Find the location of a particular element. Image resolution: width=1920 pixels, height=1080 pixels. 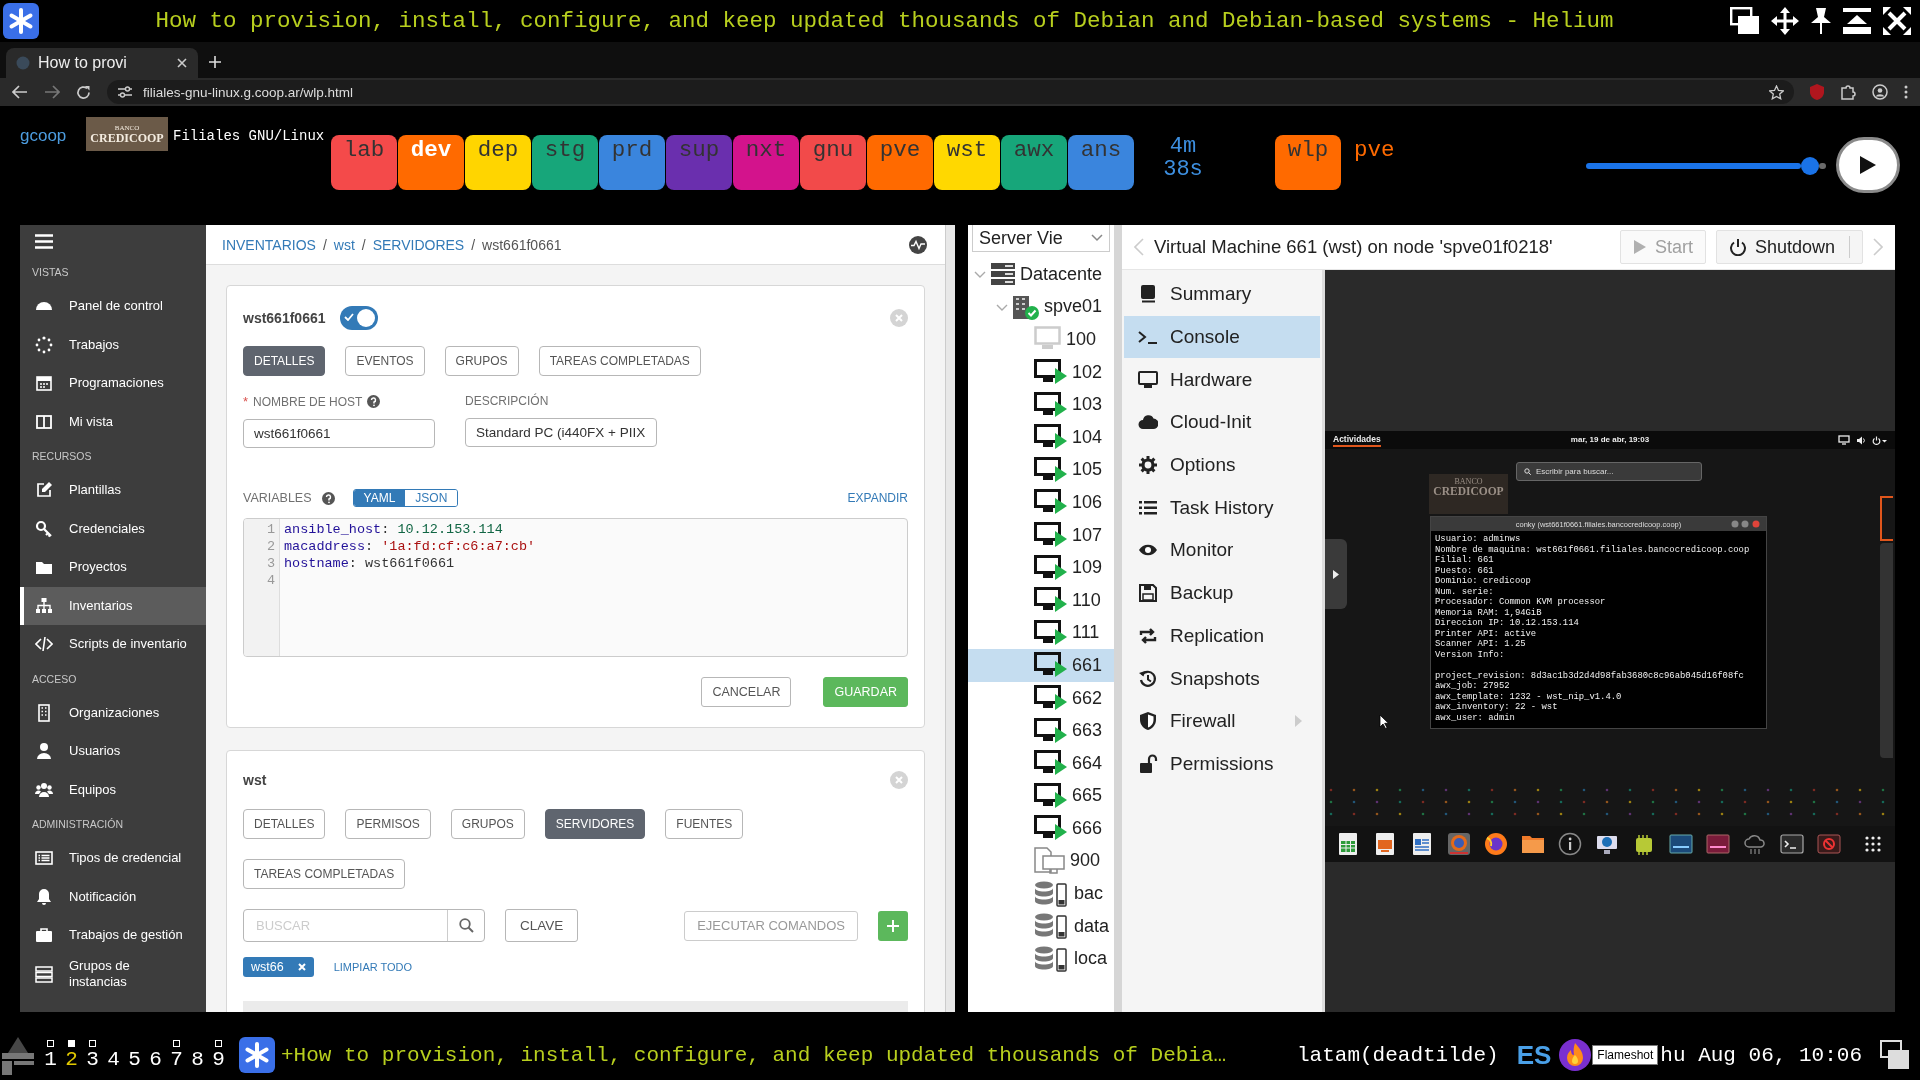

breadcrumb-link: INVENTARIOS is located at coordinates (269, 244).